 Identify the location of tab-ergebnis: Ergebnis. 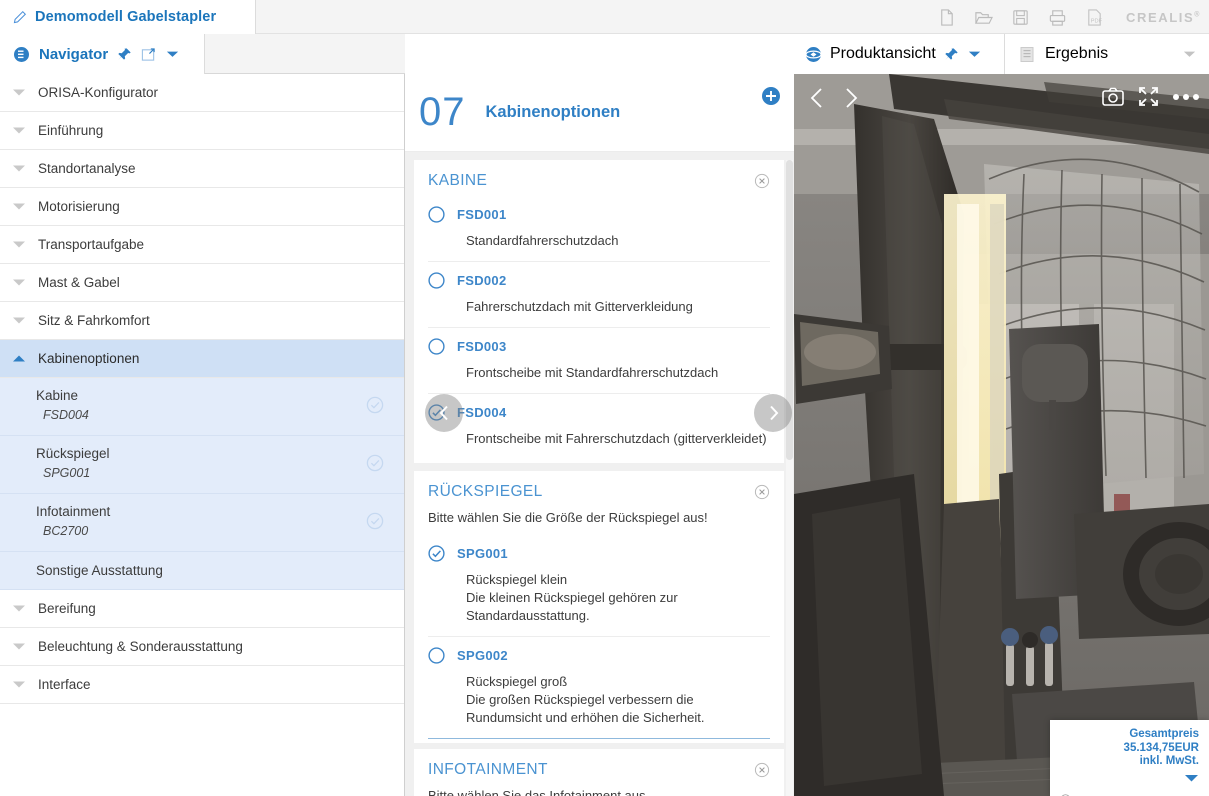
(1107, 54).